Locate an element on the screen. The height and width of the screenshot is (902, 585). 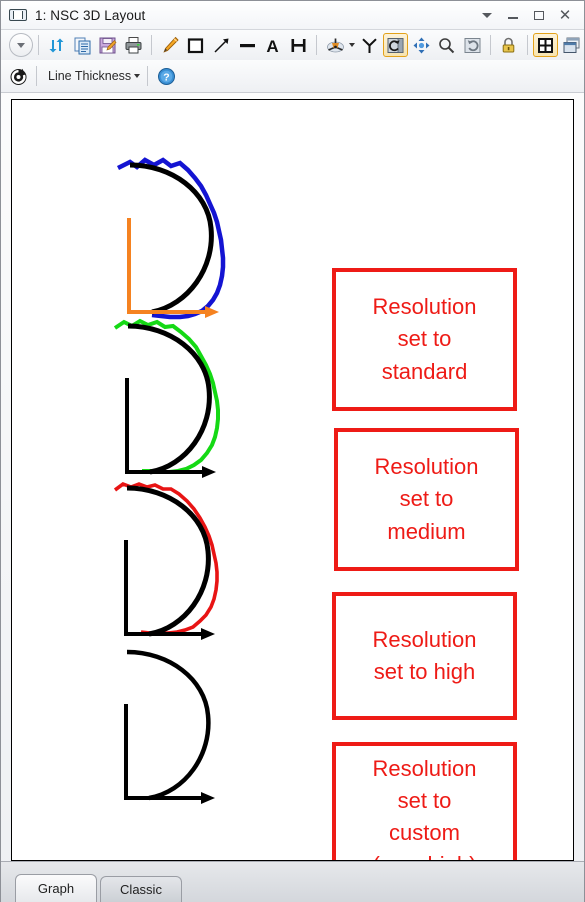
pan-button is located at coordinates (421, 45).